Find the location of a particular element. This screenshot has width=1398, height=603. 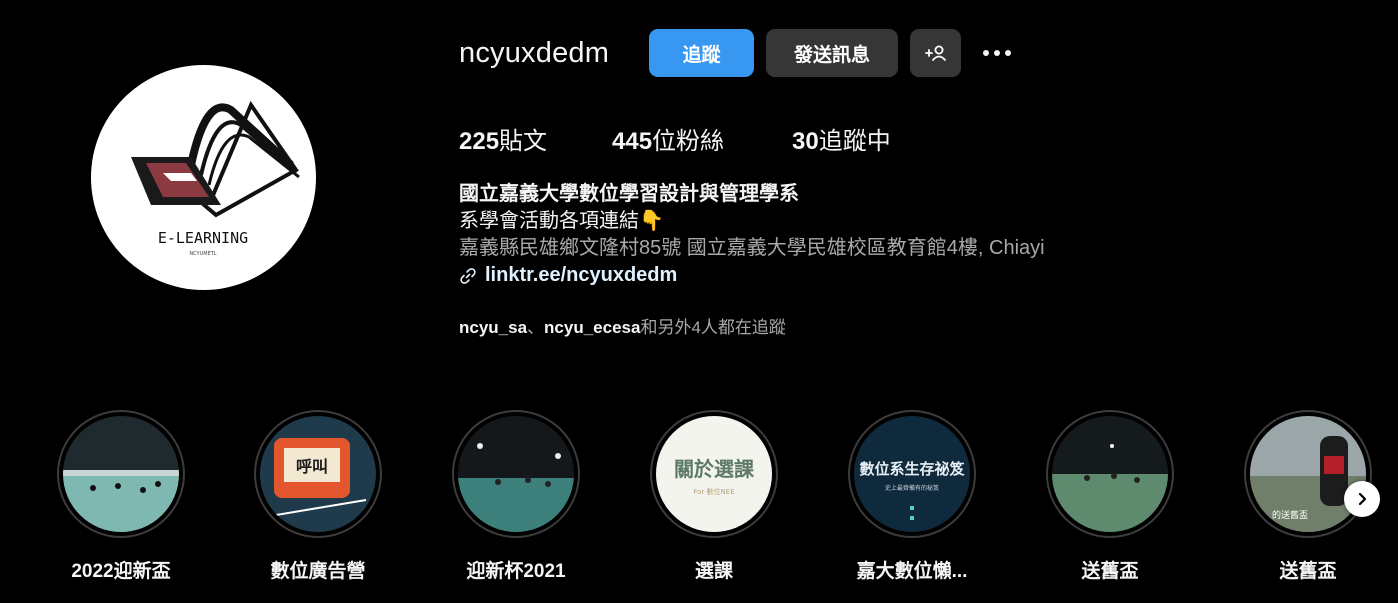

bio-link-text: linktr.ee/ncyuxdedm is located at coordinates (581, 275).